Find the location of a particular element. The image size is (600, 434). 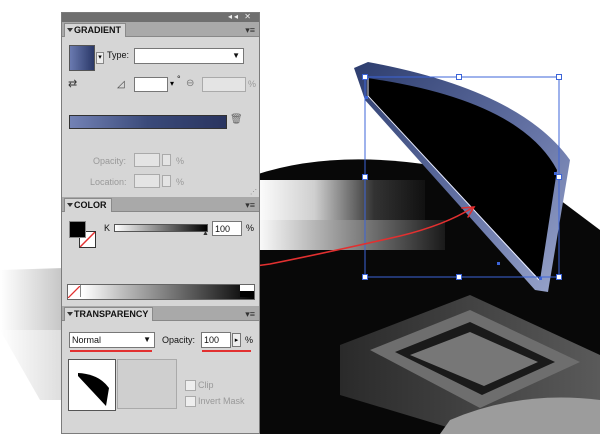

blend-mode-underline is located at coordinates (111, 351).